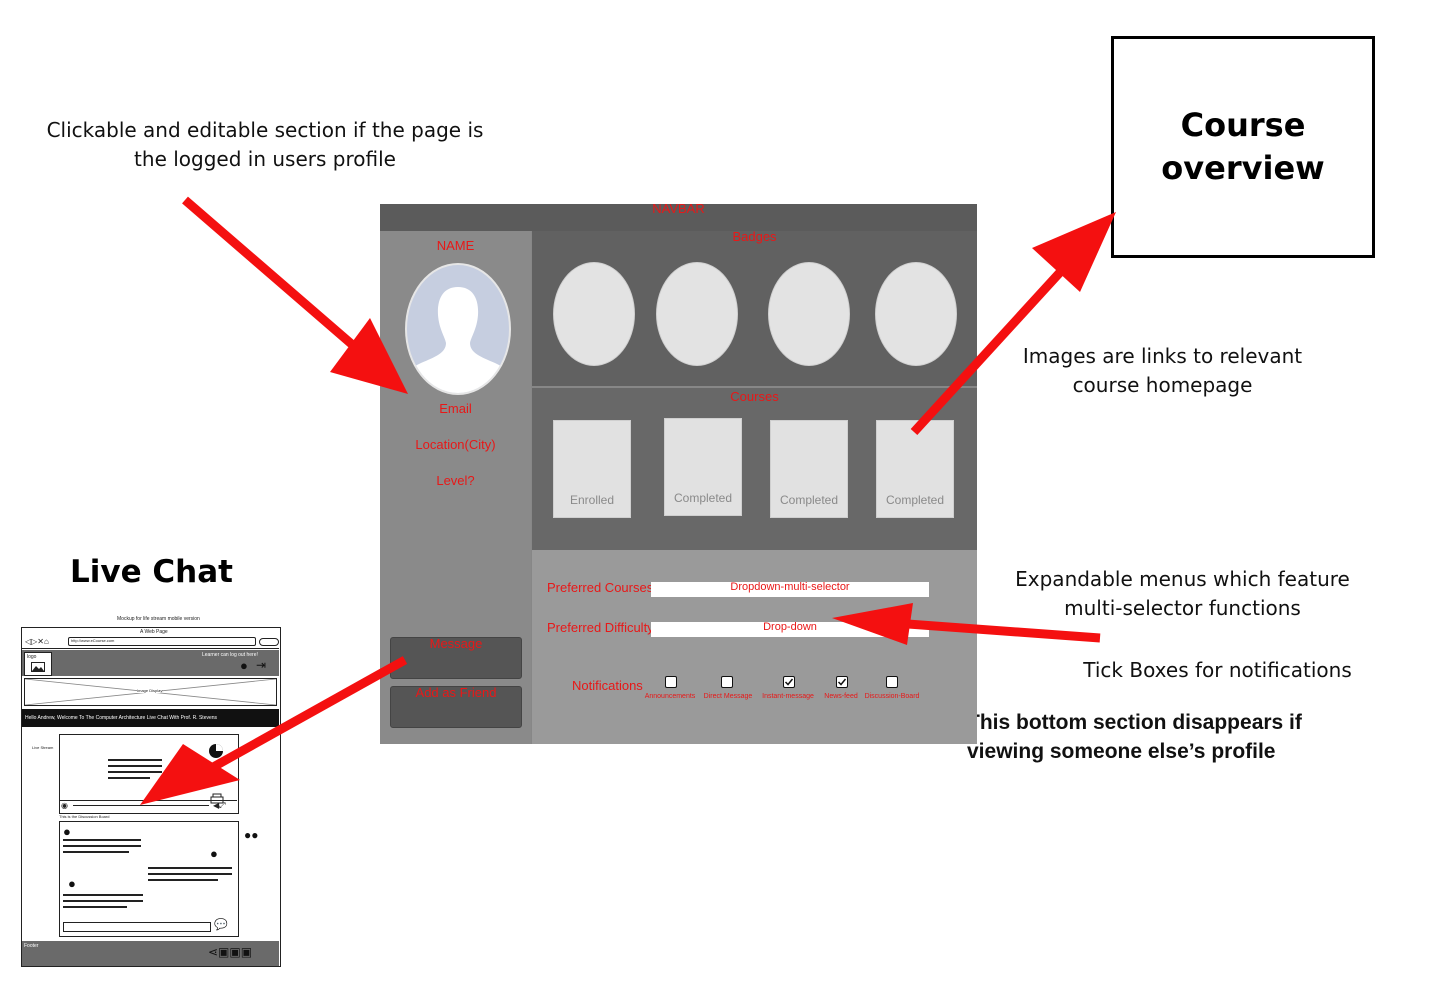  I want to click on mockup-footer: Footer ⋖▣▣▣, so click(150, 953).